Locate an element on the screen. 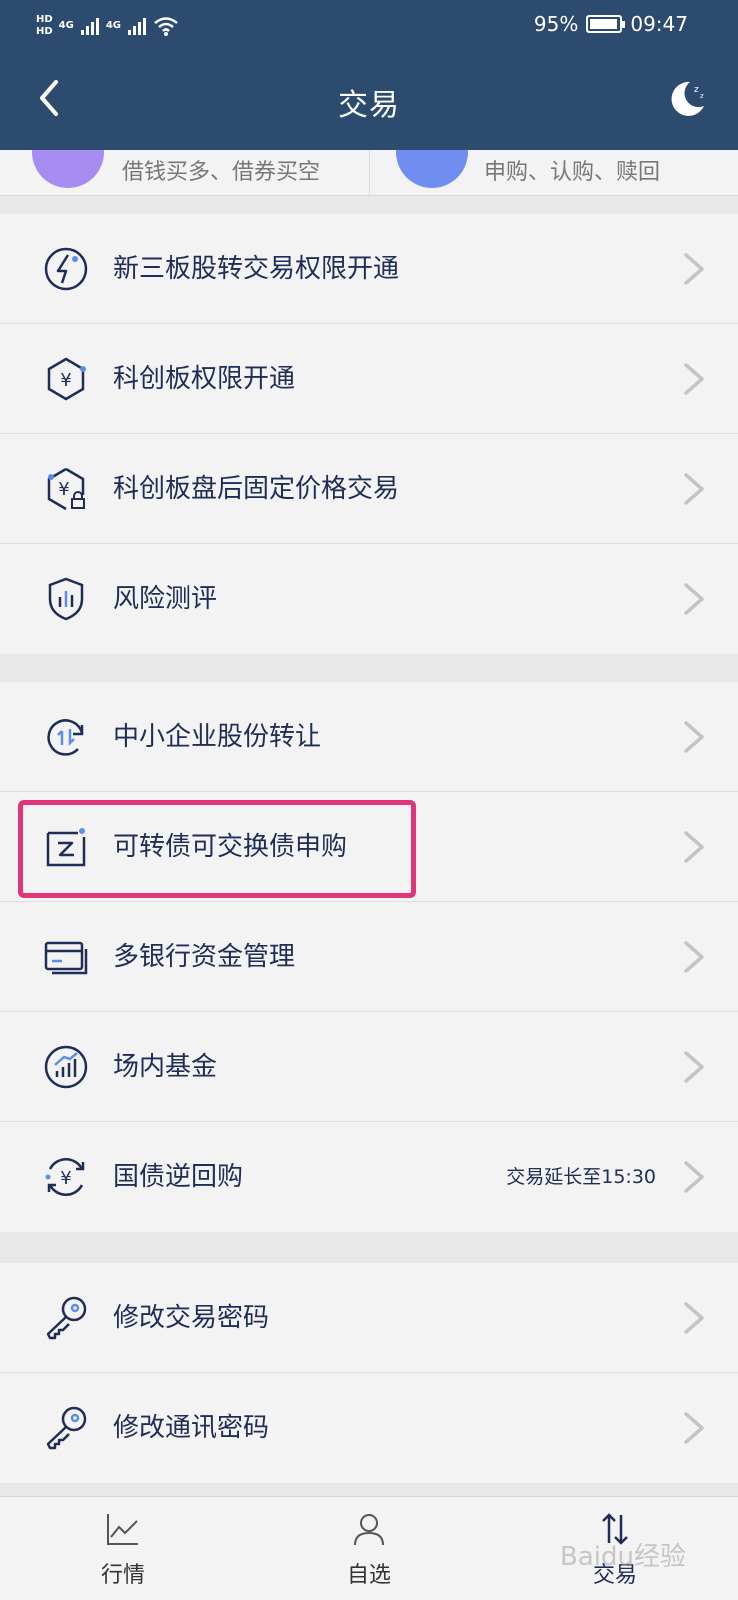  yuan-hexagon-icon: ¥ is located at coordinates (66, 379).